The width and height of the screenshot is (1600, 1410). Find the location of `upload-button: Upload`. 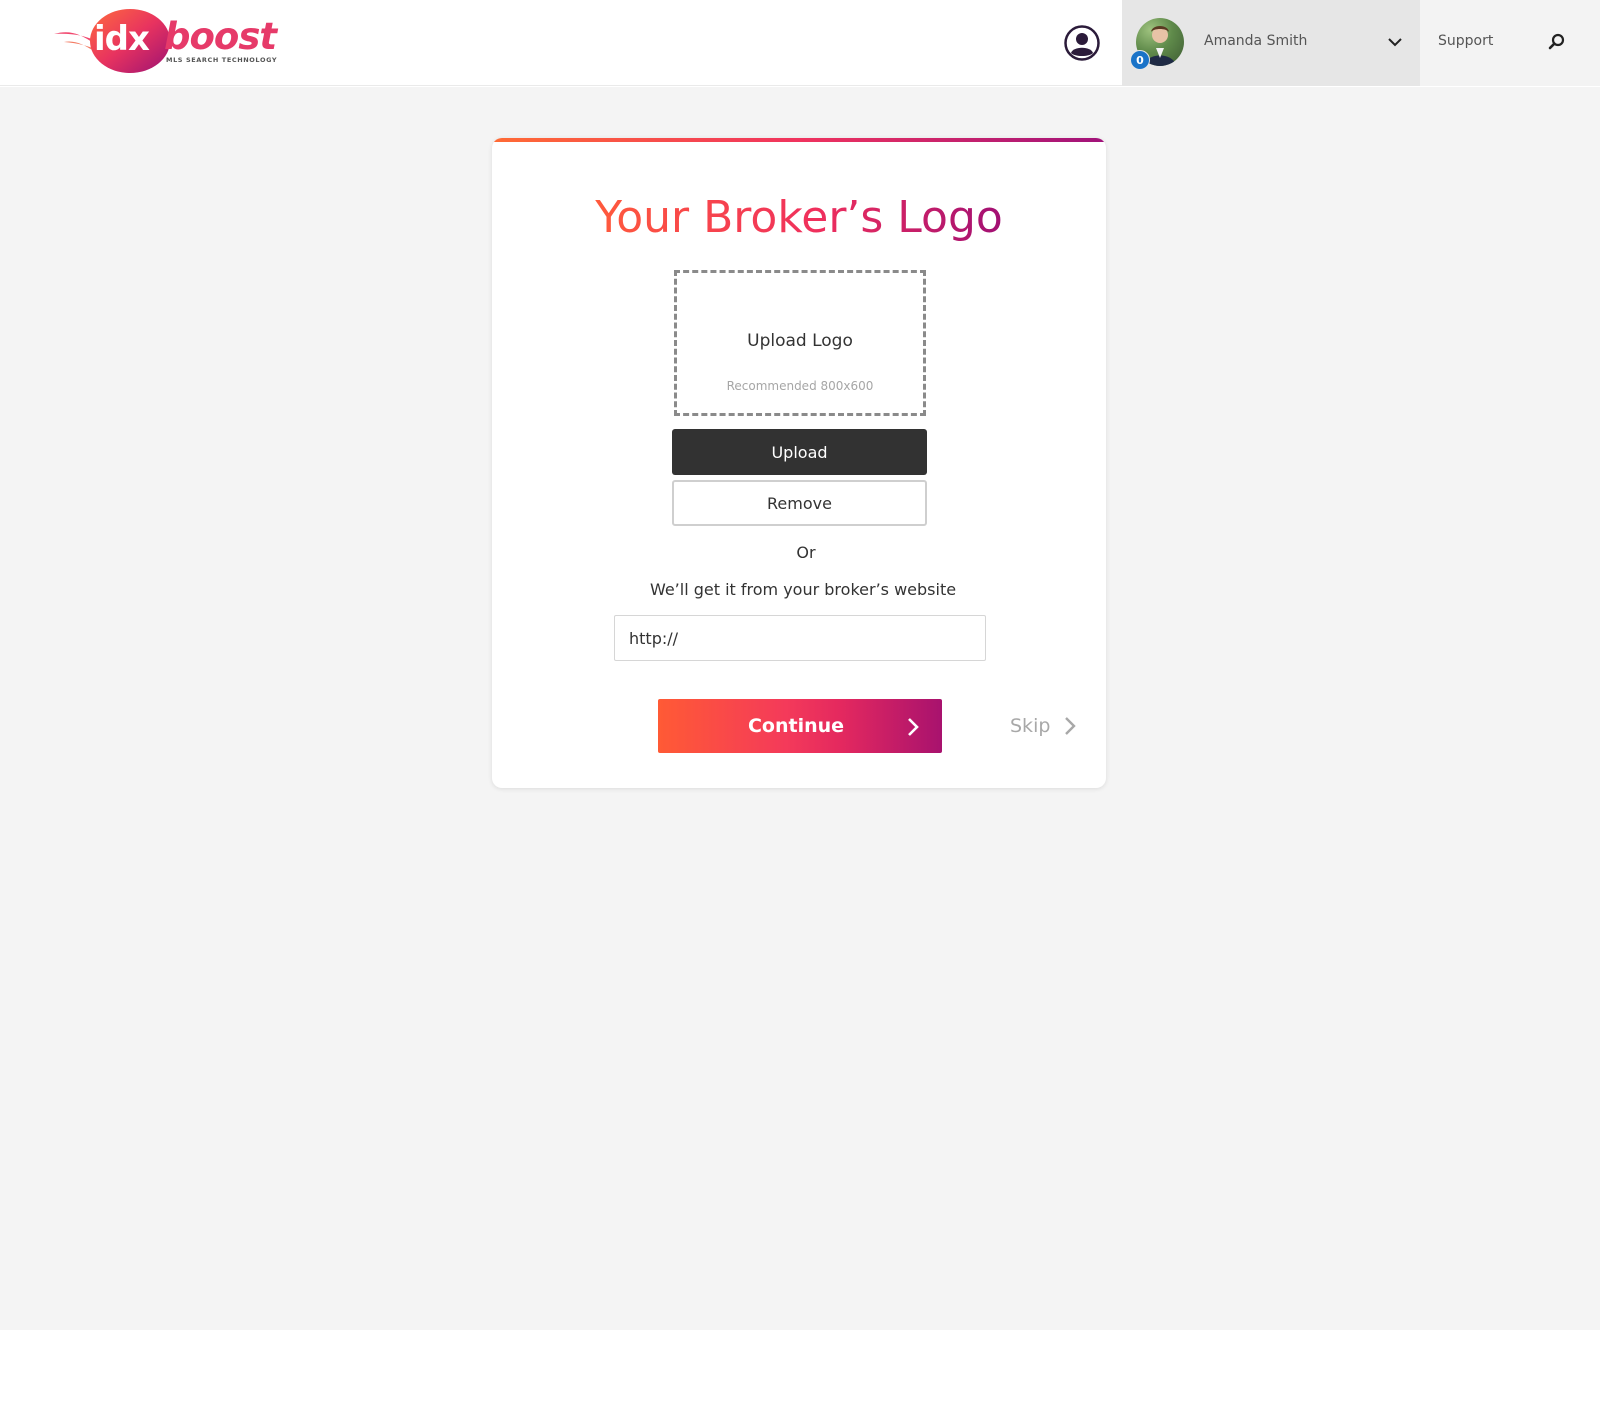

upload-button: Upload is located at coordinates (799, 452).